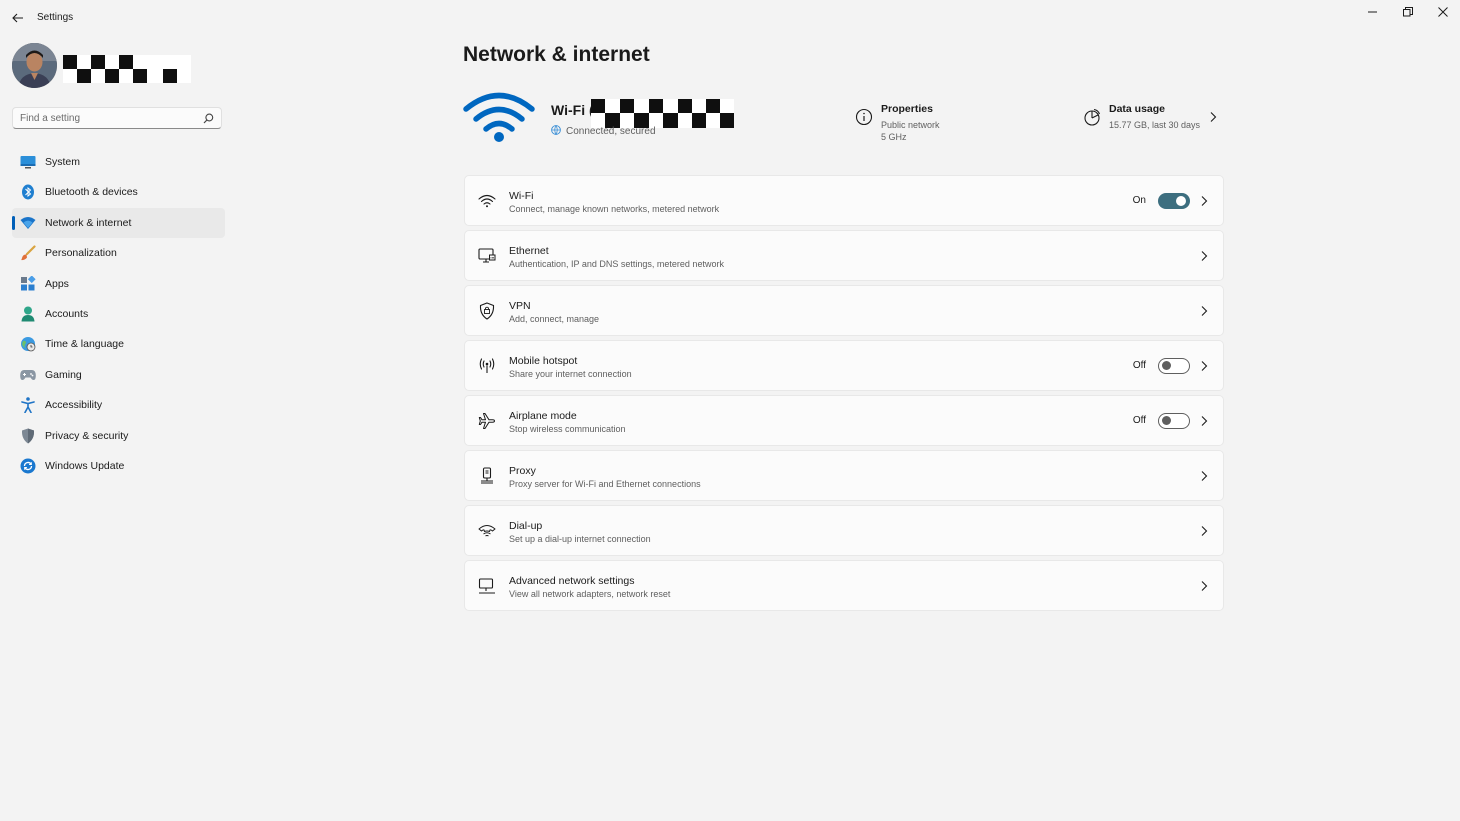 The width and height of the screenshot is (1460, 821). I want to click on sidebar-item-label: Accessibility, so click(74, 405).